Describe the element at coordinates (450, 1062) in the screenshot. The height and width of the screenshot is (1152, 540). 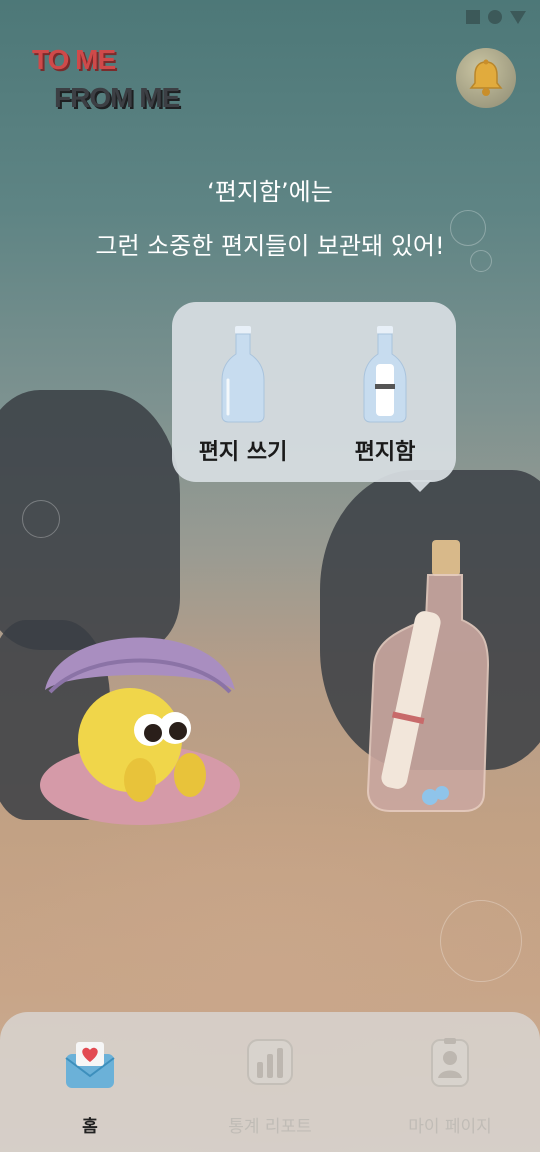
I see `profile-card-icon` at that location.